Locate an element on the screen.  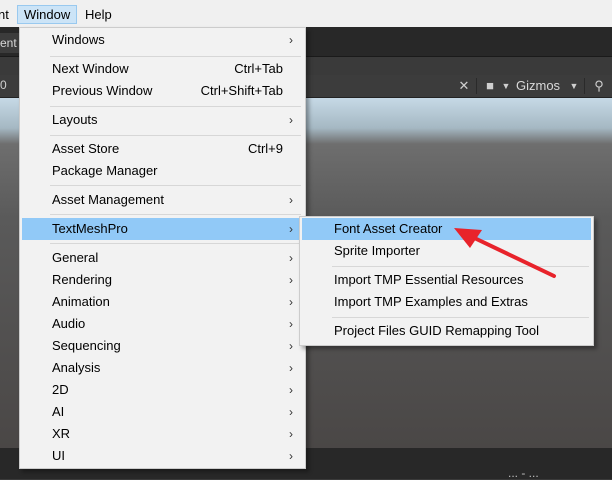
menu-item-label: Audio is located at coordinates (69, 323).